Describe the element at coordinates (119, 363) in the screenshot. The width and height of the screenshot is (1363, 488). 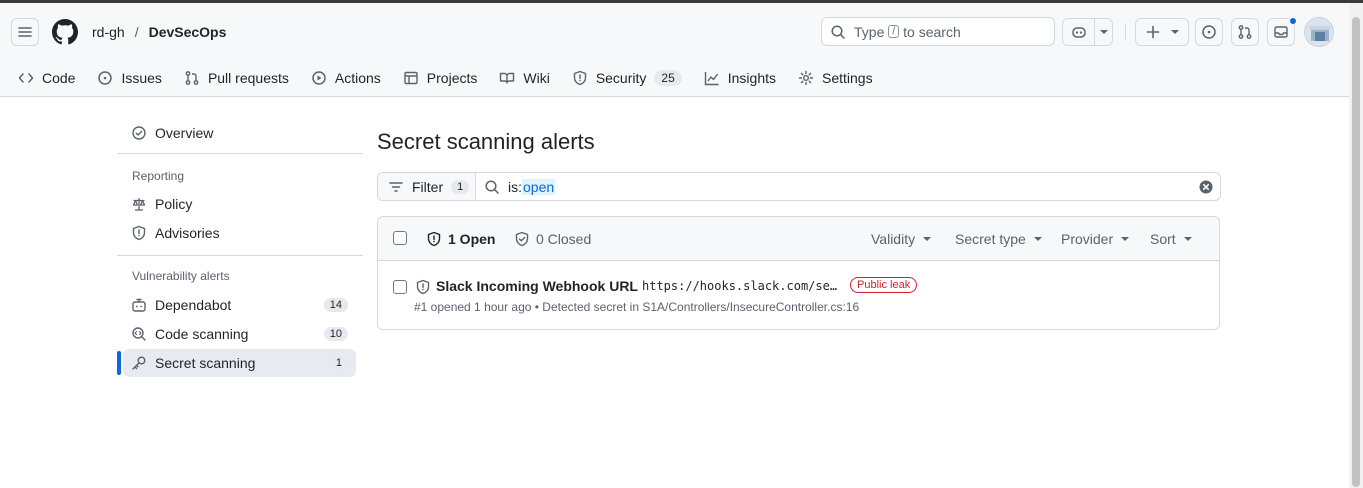
I see `active-indicator` at that location.